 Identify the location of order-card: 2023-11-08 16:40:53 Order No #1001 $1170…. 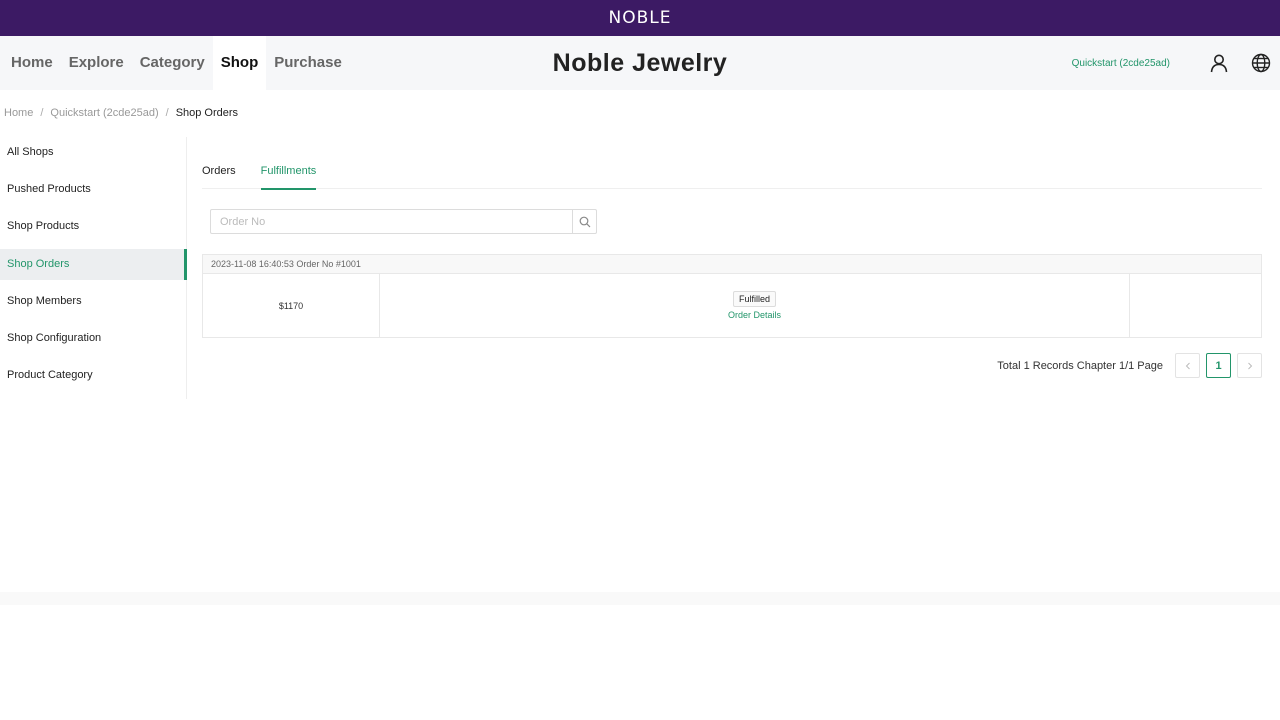
(732, 296).